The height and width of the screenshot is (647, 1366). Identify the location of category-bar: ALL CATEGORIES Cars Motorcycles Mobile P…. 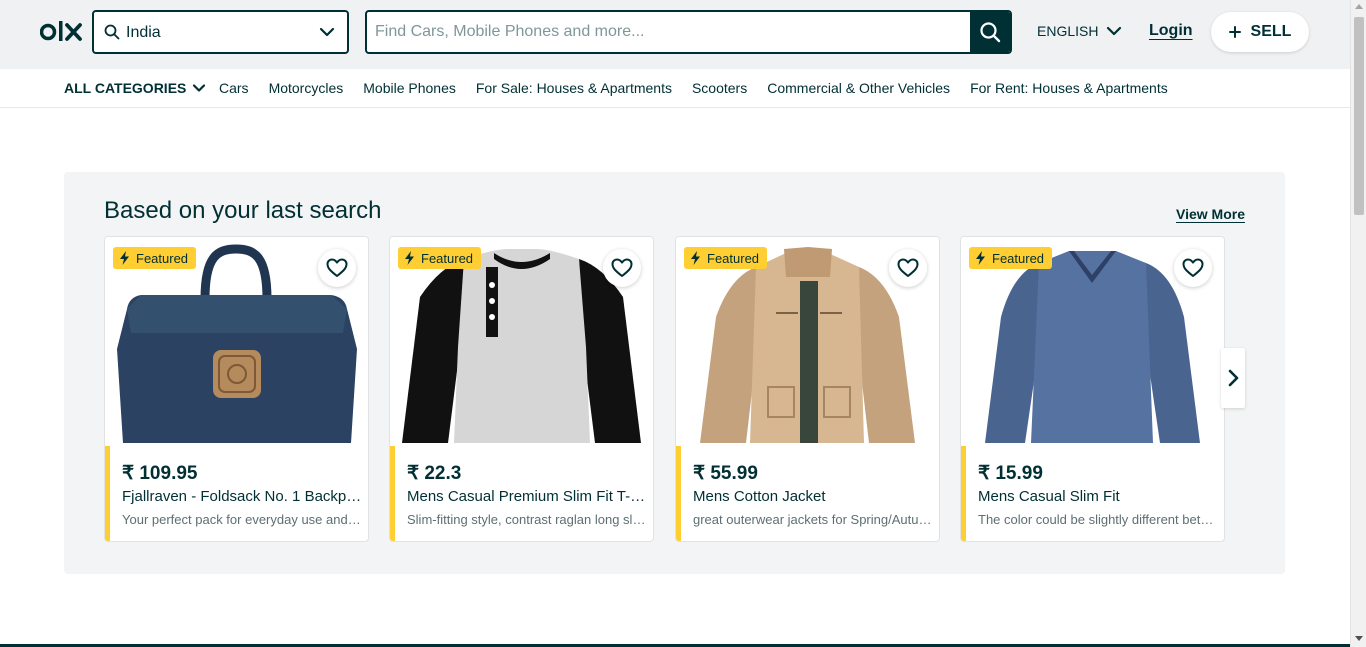
(675, 87).